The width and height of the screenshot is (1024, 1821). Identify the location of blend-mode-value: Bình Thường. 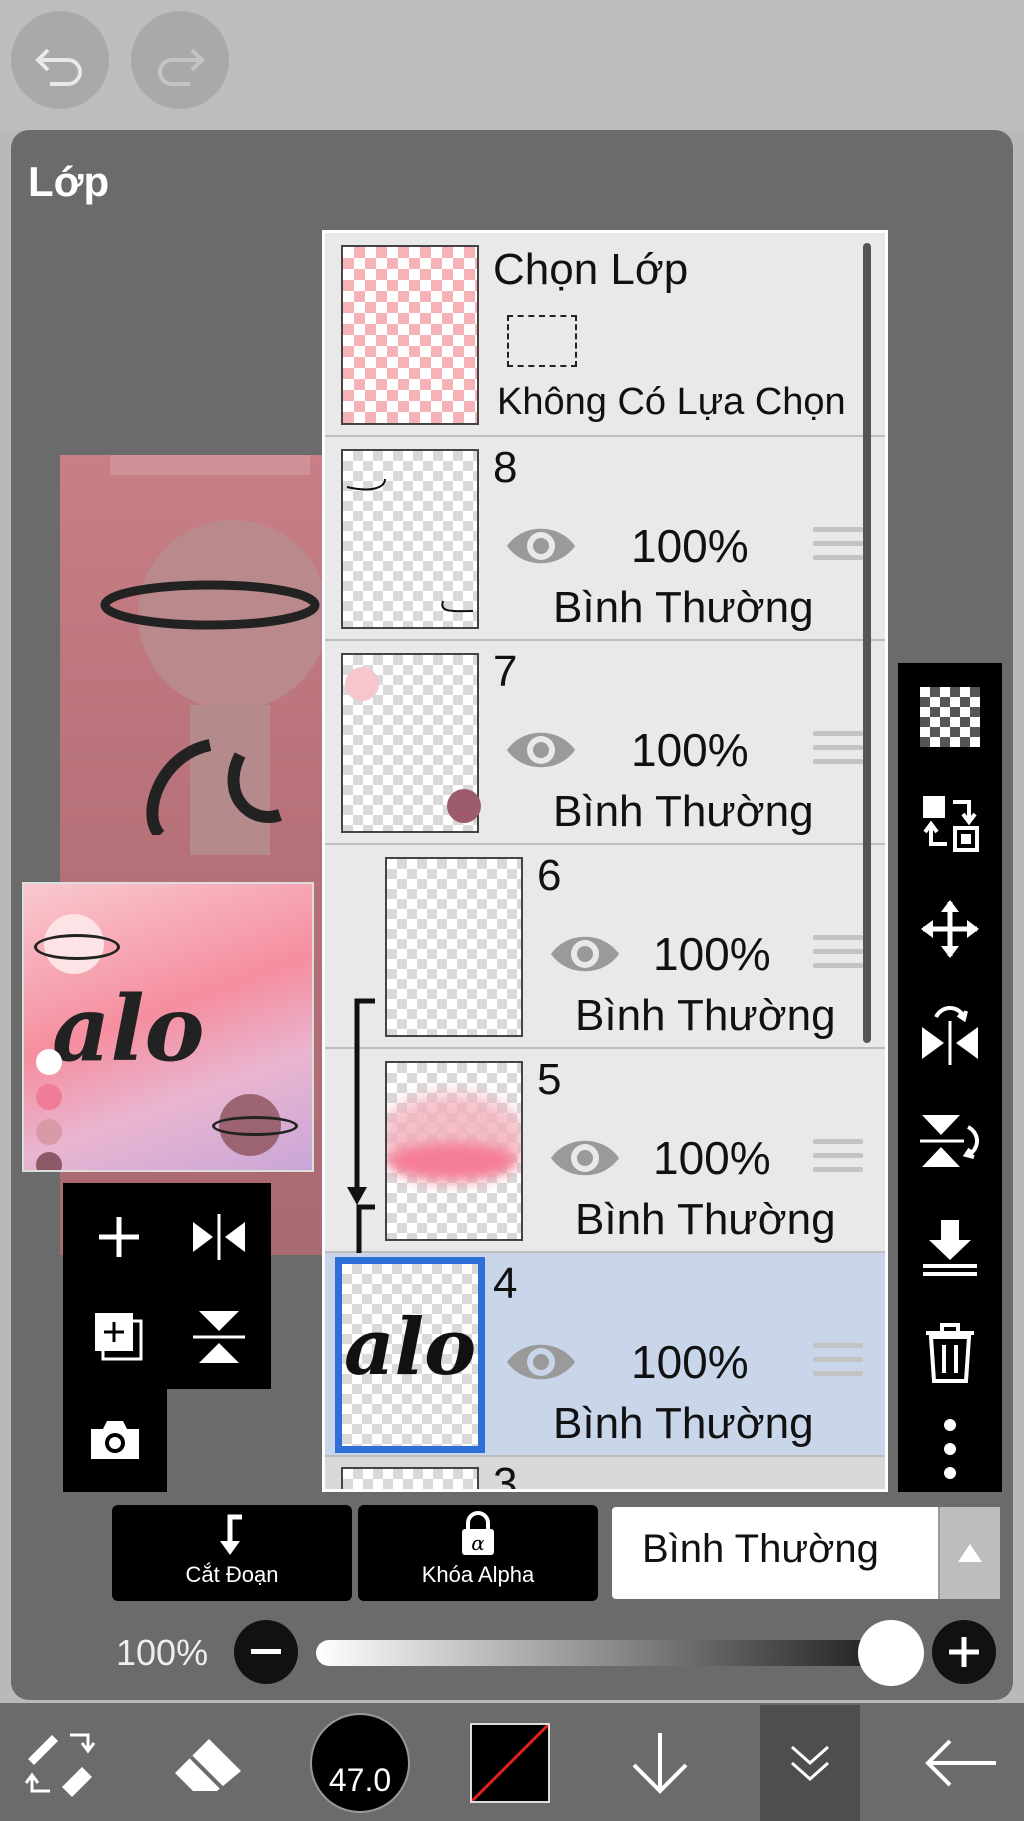
(760, 1549).